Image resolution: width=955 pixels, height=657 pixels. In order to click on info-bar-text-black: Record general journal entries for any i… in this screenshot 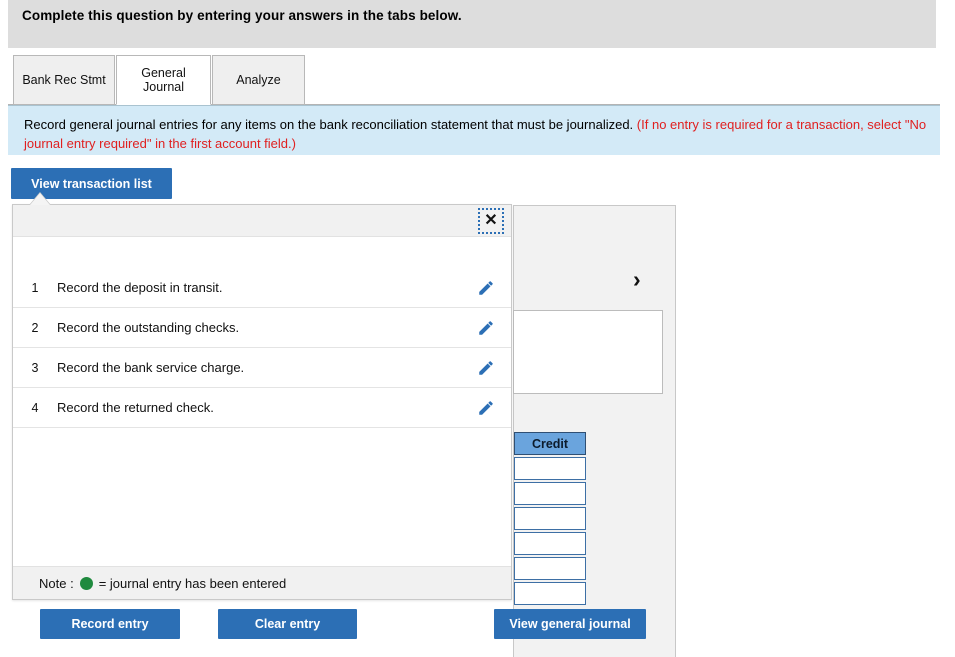, I will do `click(329, 124)`.